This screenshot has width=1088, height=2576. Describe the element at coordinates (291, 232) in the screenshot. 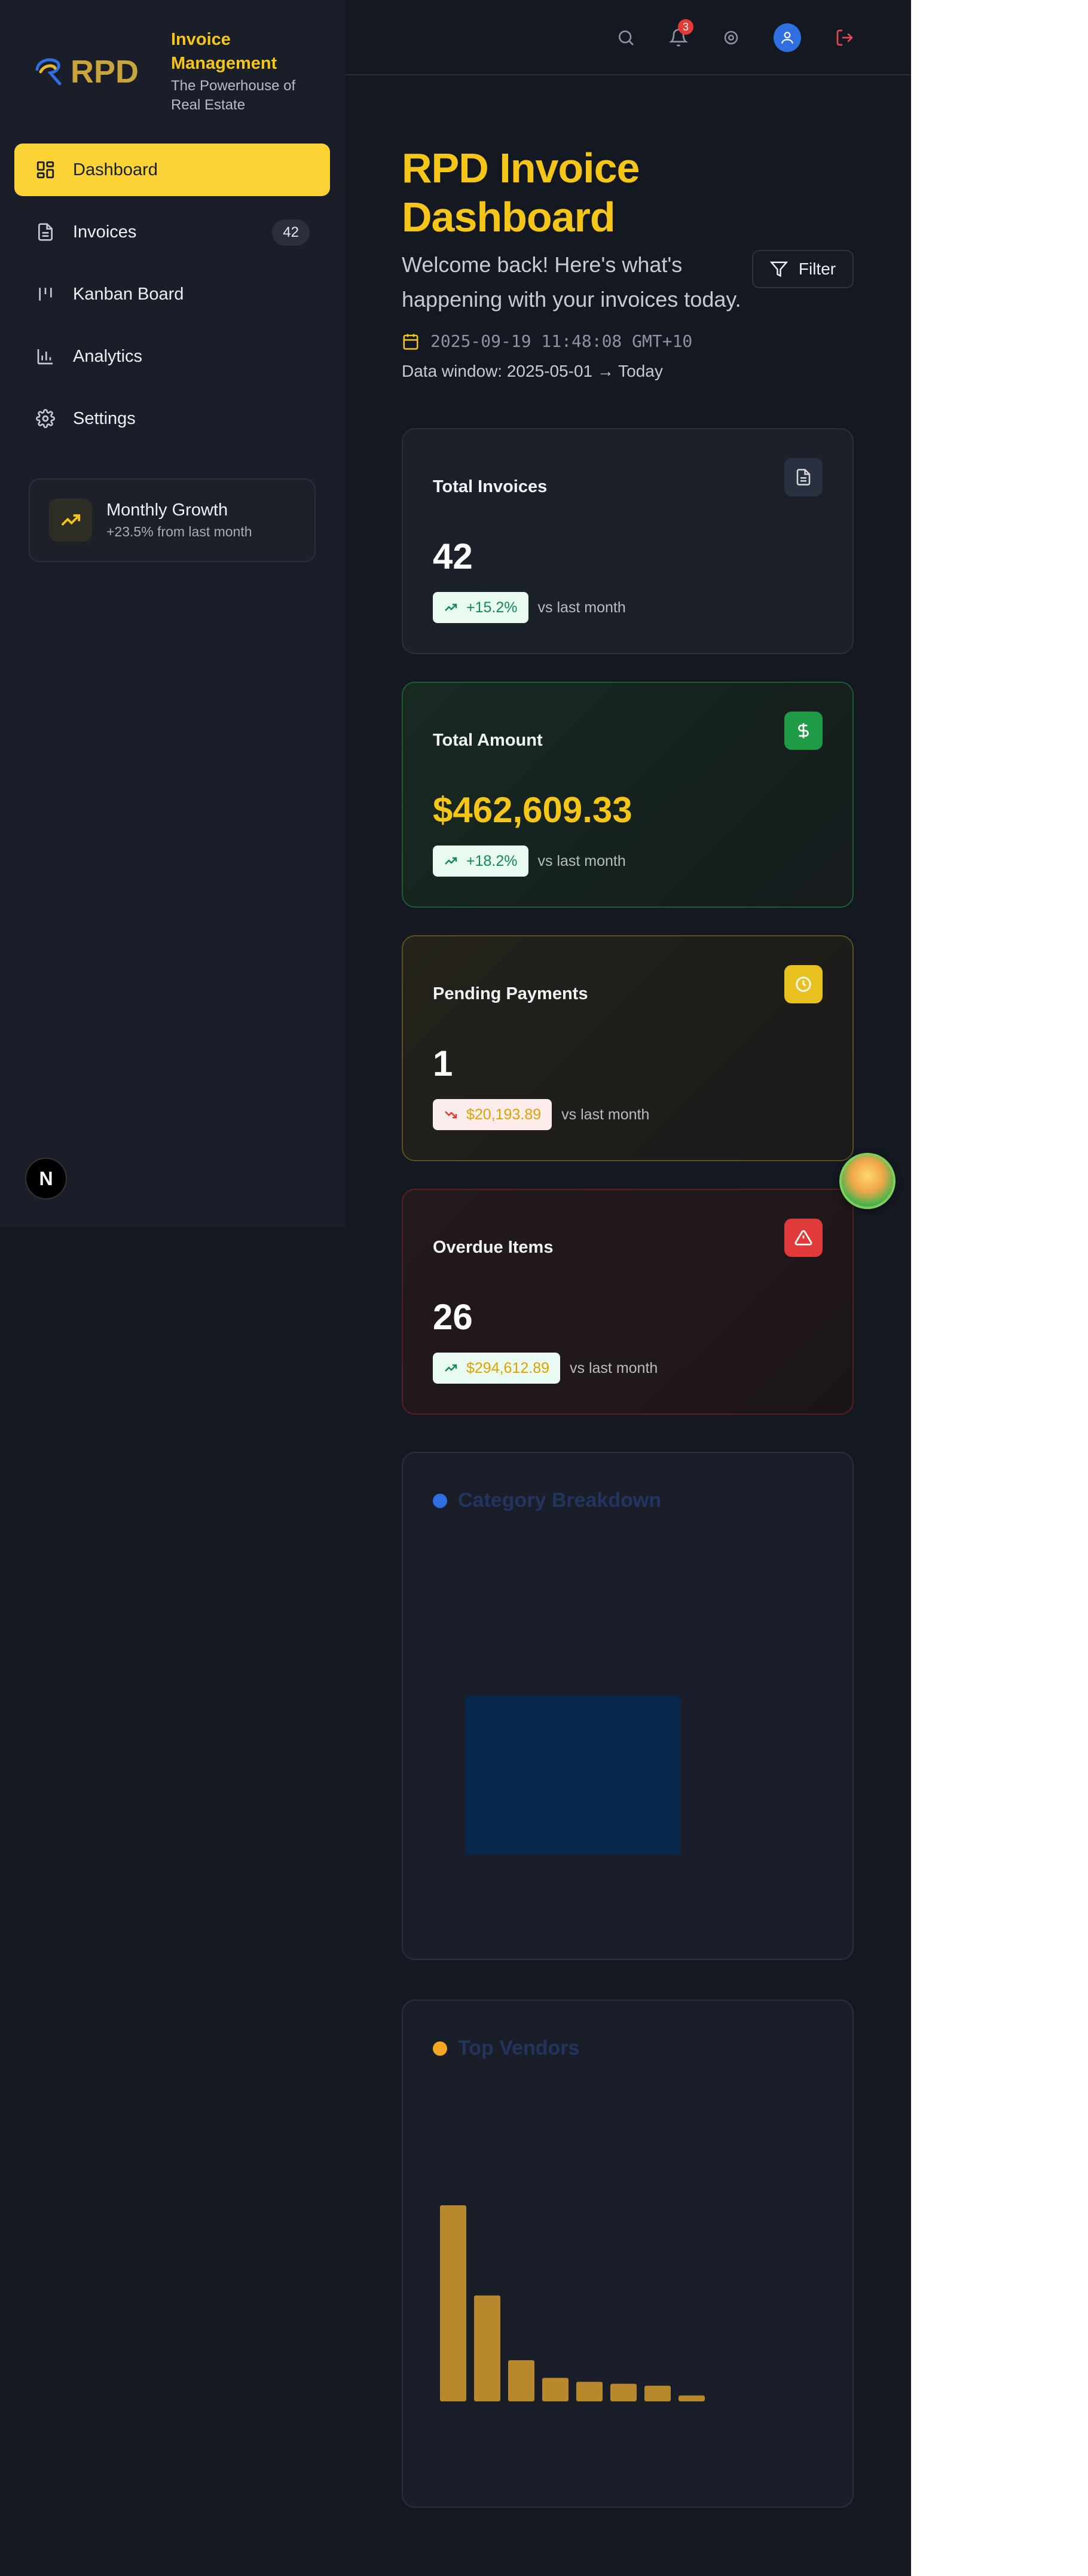

I see `invoice-count-badge: 42` at that location.